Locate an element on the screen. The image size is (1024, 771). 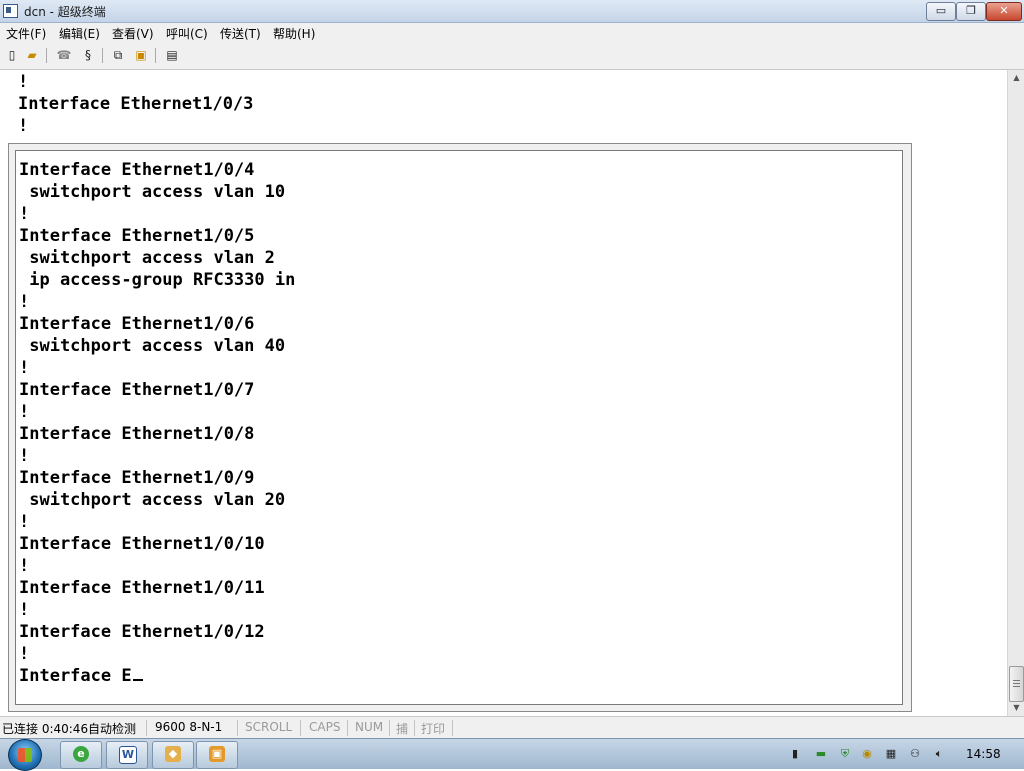
window-title: dcn - 超级终端 is located at coordinates (65, 12).